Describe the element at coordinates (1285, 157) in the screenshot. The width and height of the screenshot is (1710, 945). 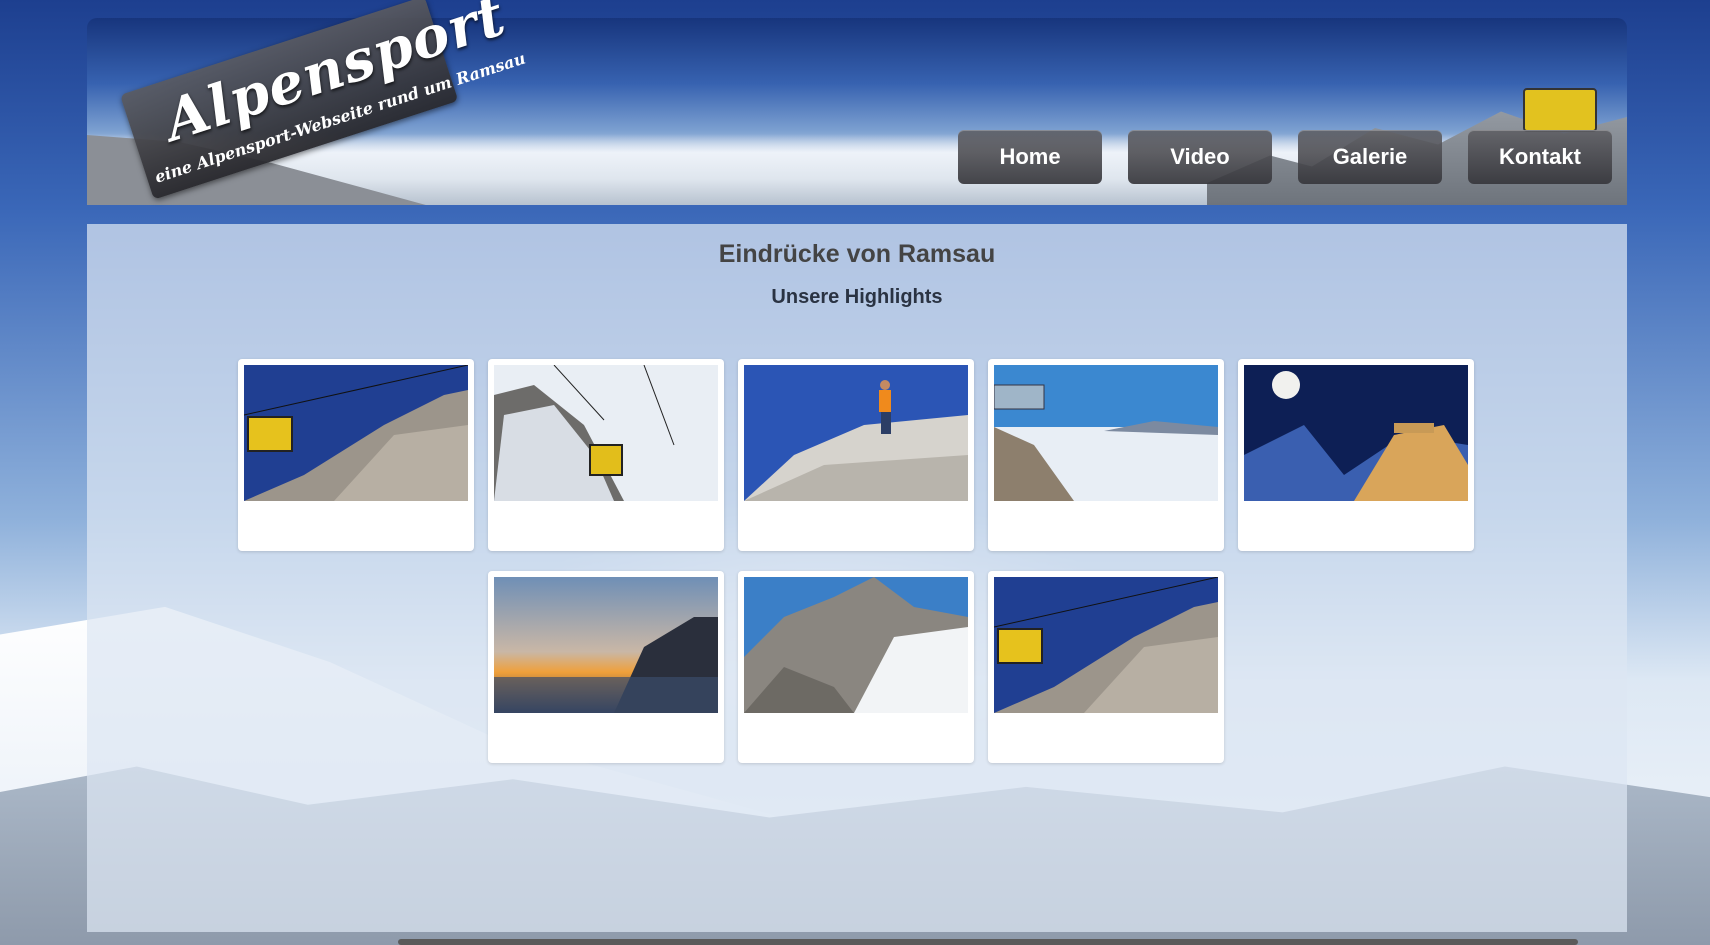
I see `main-navigation: Home Video Galerie Kontakt` at that location.